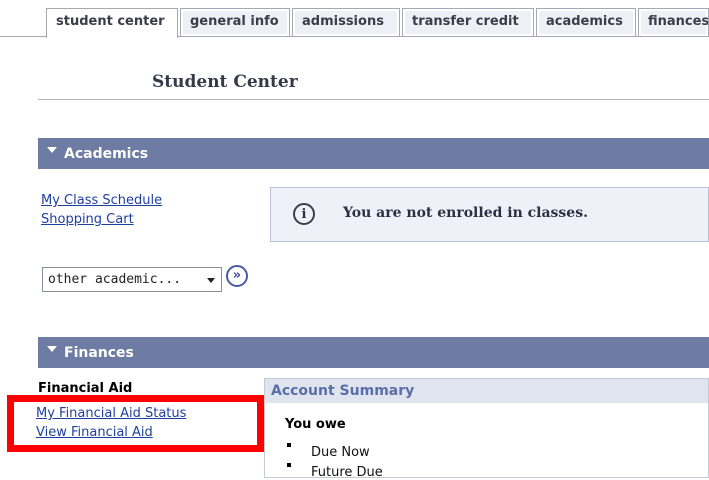 This screenshot has width=709, height=480. Describe the element at coordinates (235, 22) in the screenshot. I see `tab-general-info: general info` at that location.